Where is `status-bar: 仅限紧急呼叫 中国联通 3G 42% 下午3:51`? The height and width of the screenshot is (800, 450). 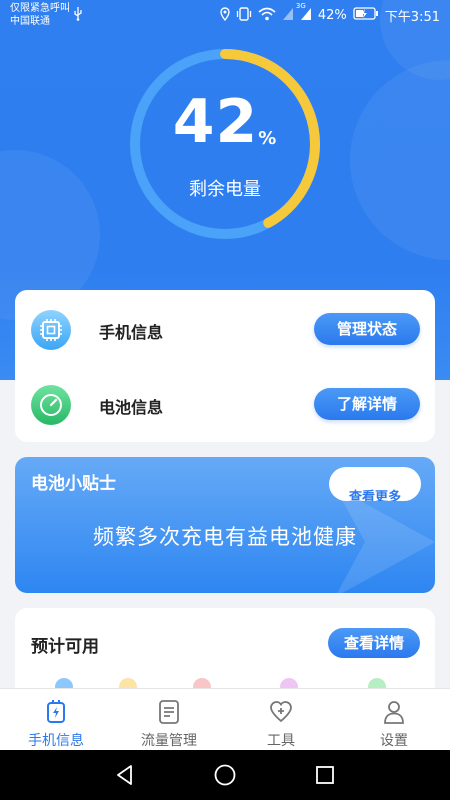 status-bar: 仅限紧急呼叫 中国联通 3G 42% 下午3:51 is located at coordinates (225, 16).